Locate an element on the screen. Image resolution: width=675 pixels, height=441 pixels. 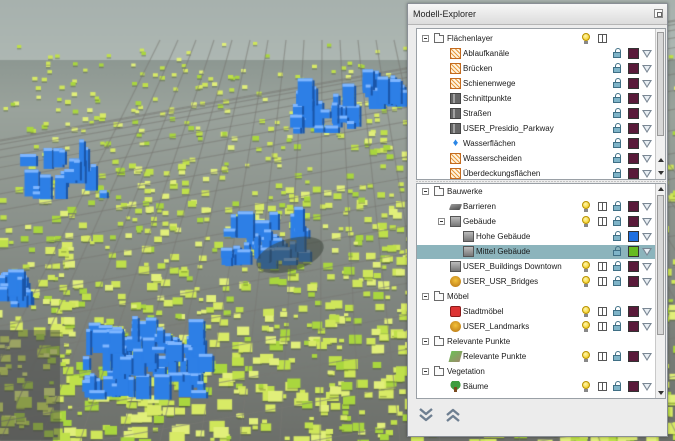
layer-row: Relevante Punkte is located at coordinates (536, 357).